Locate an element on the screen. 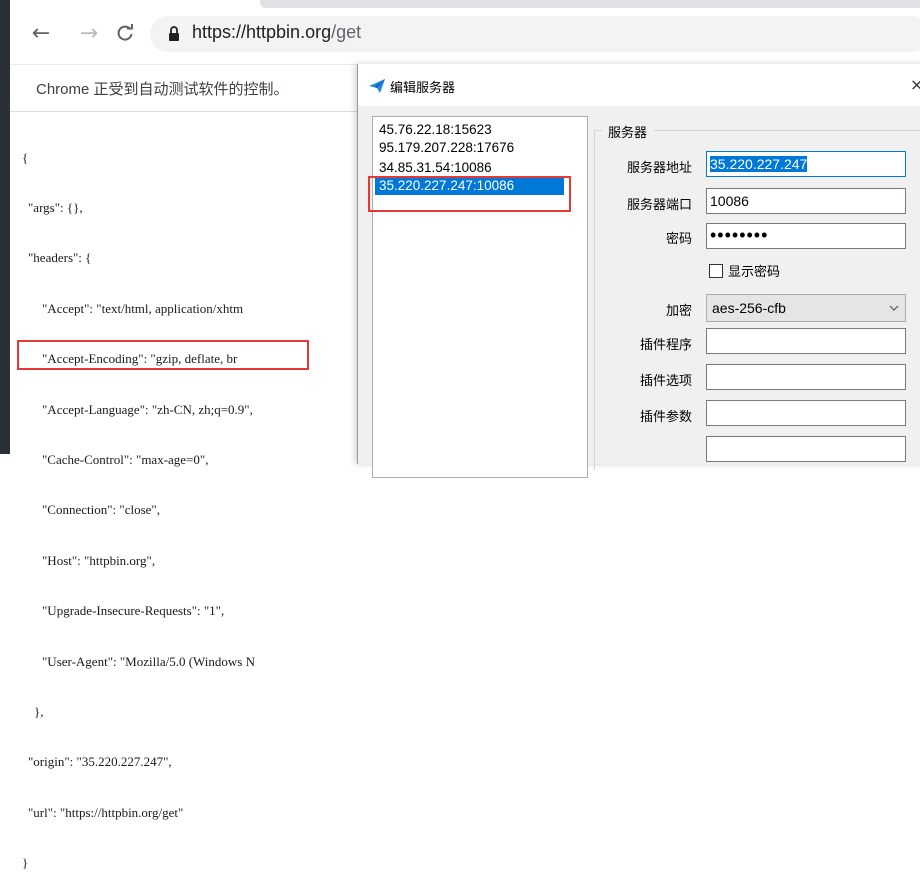 The height and width of the screenshot is (889, 920). json-line: "args": {}, is located at coordinates (55, 207).